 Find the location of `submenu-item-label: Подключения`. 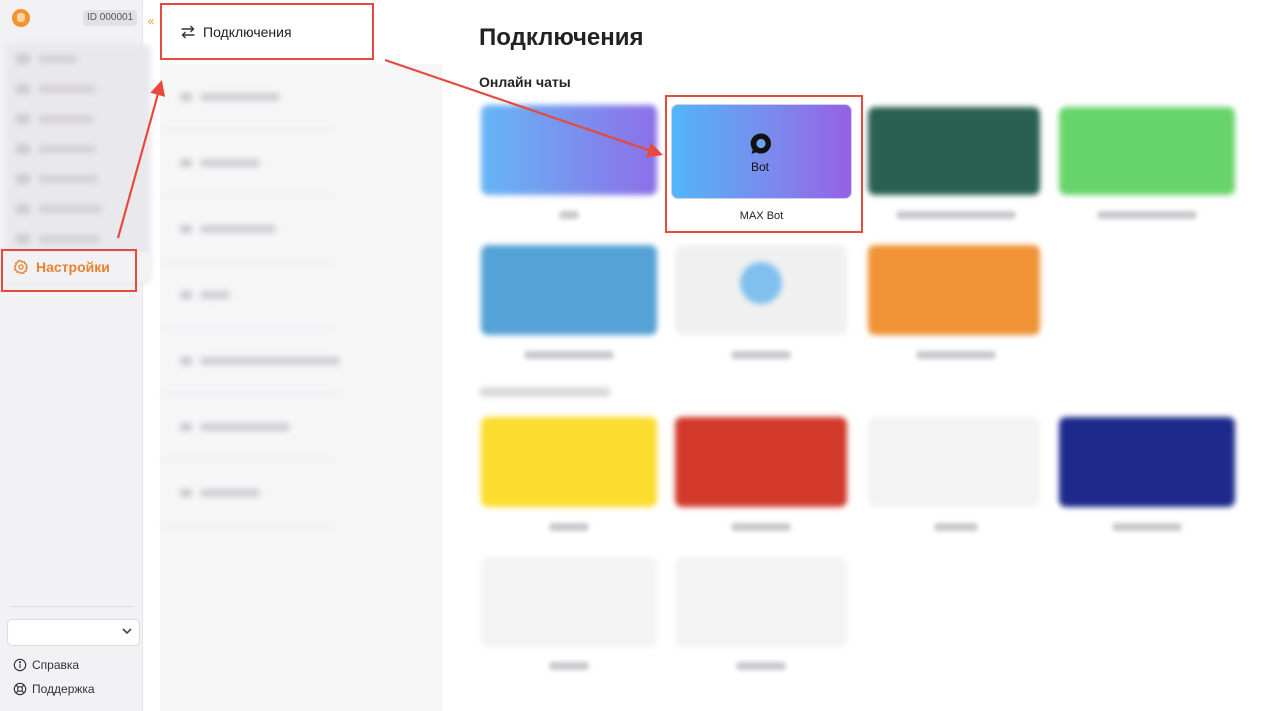

submenu-item-label: Подключения is located at coordinates (247, 31).